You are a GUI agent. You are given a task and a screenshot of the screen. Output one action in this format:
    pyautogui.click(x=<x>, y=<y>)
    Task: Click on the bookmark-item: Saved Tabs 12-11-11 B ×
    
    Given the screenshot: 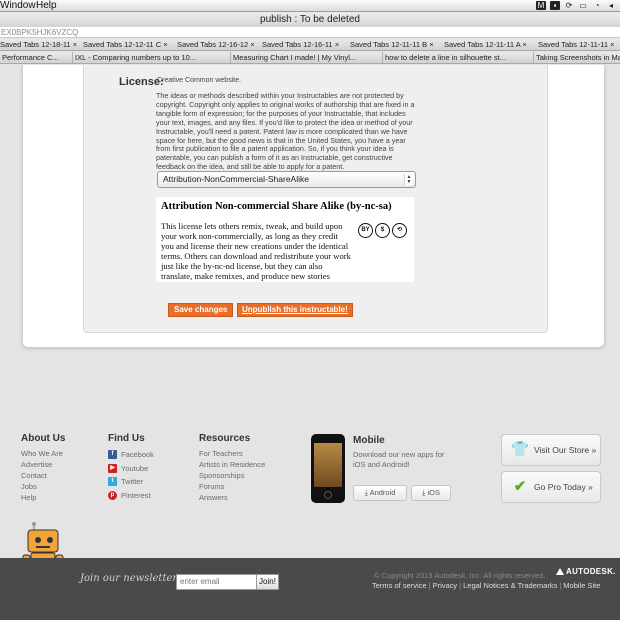 What is the action you would take?
    pyautogui.click(x=392, y=44)
    